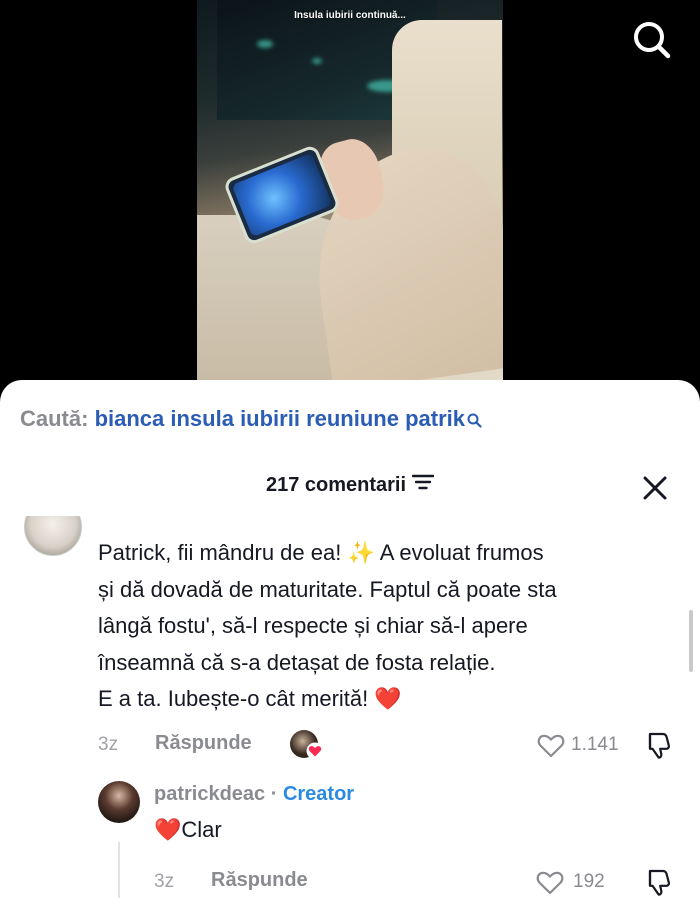 This screenshot has height=910, width=700. I want to click on comments-header: 217 comentarii, so click(350, 485).